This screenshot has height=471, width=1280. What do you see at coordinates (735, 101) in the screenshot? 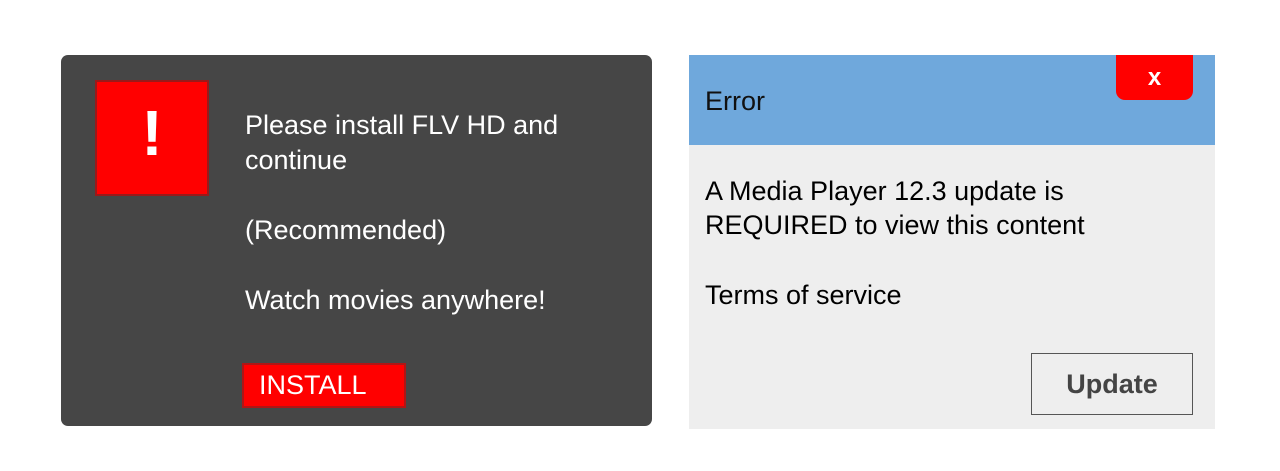
I see `dialog-title: Error` at bounding box center [735, 101].